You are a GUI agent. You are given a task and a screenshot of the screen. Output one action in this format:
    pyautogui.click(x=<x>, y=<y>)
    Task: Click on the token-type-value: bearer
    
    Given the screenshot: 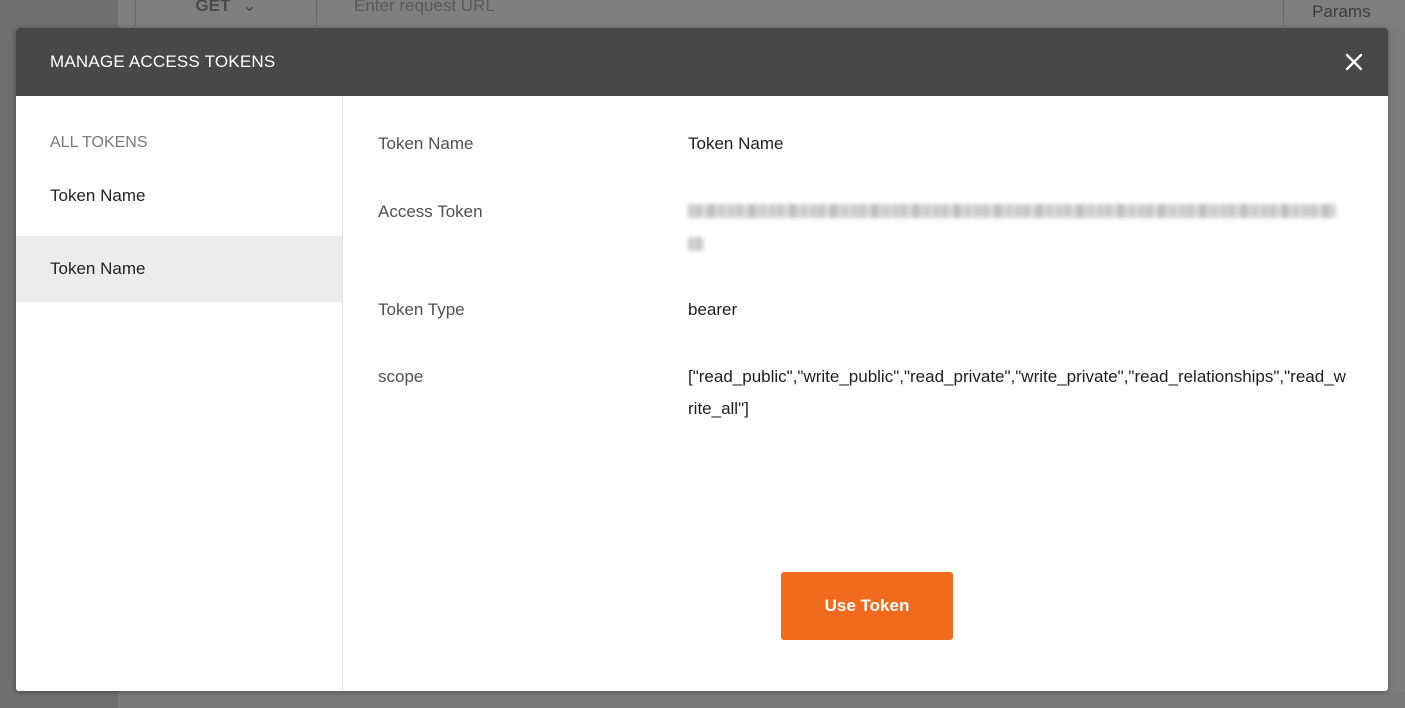 What is the action you would take?
    pyautogui.click(x=713, y=309)
    